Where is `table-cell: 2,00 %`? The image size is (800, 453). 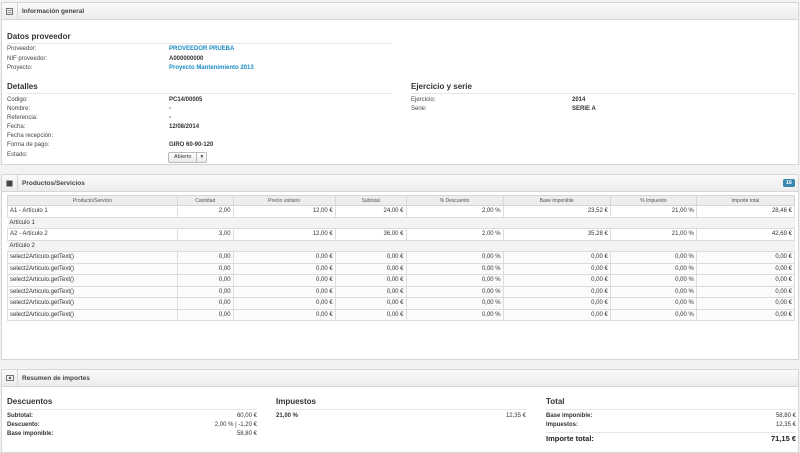 table-cell: 2,00 % is located at coordinates (454, 211).